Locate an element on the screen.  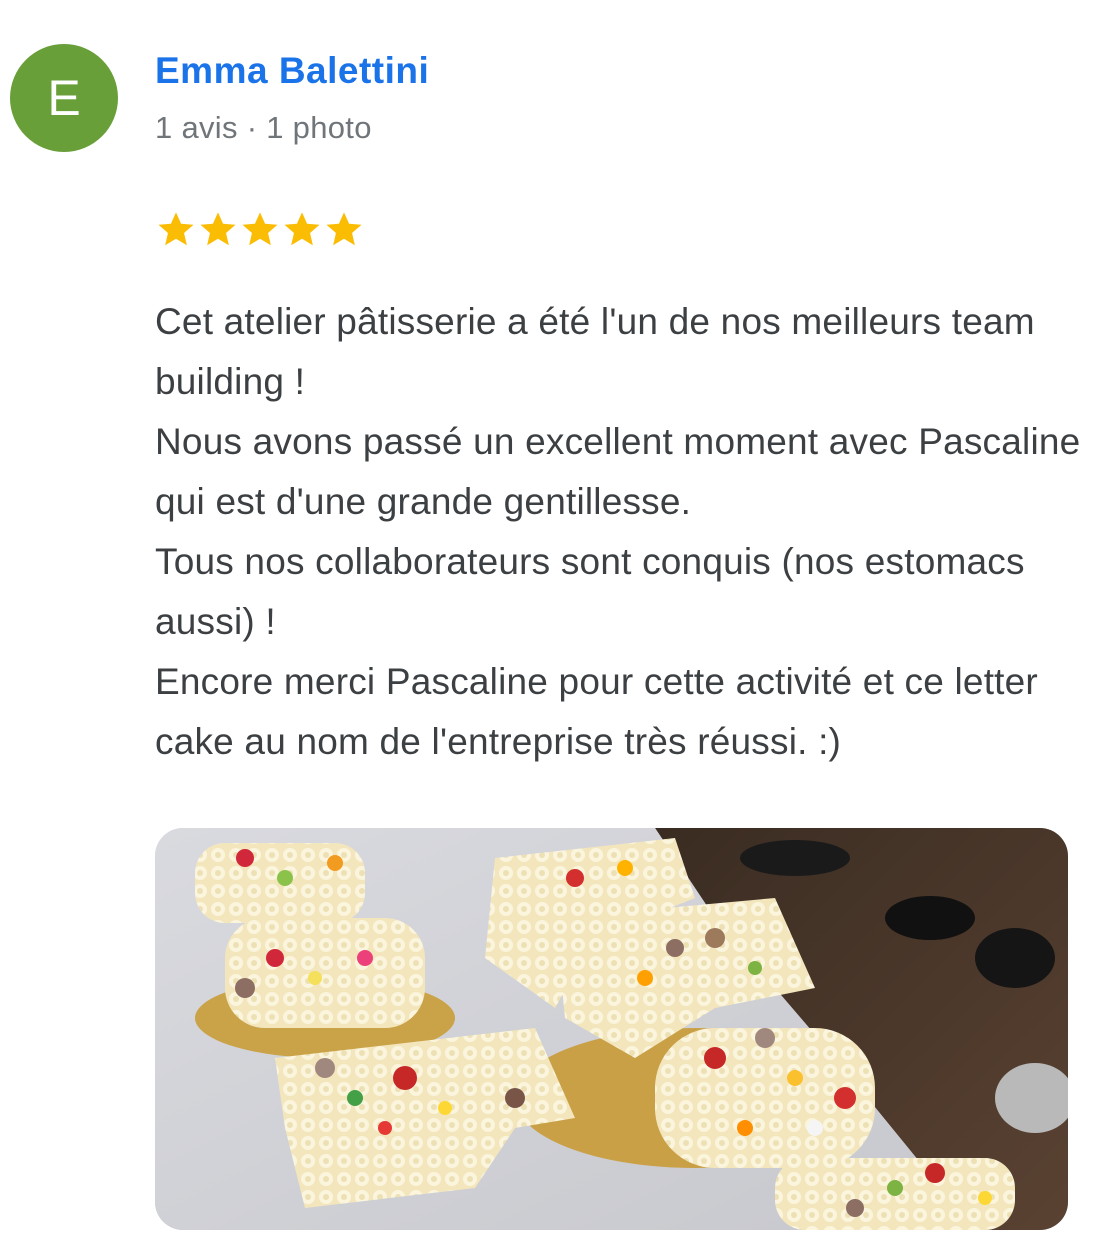
reviewer-name-link: Emma Balettini is located at coordinates (292, 71).